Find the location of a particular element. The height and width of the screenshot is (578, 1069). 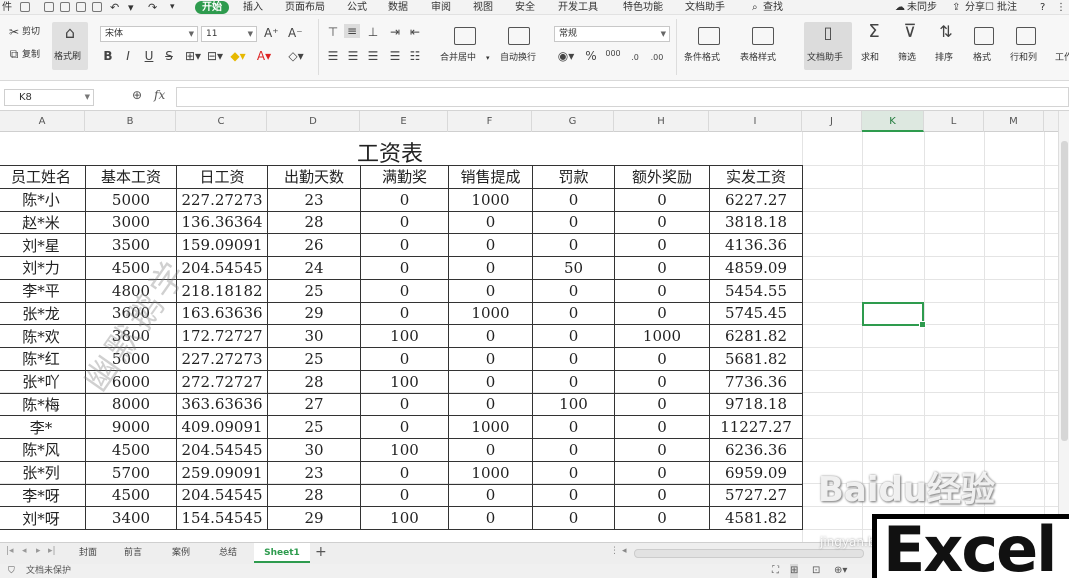

formula-input is located at coordinates (622, 97).